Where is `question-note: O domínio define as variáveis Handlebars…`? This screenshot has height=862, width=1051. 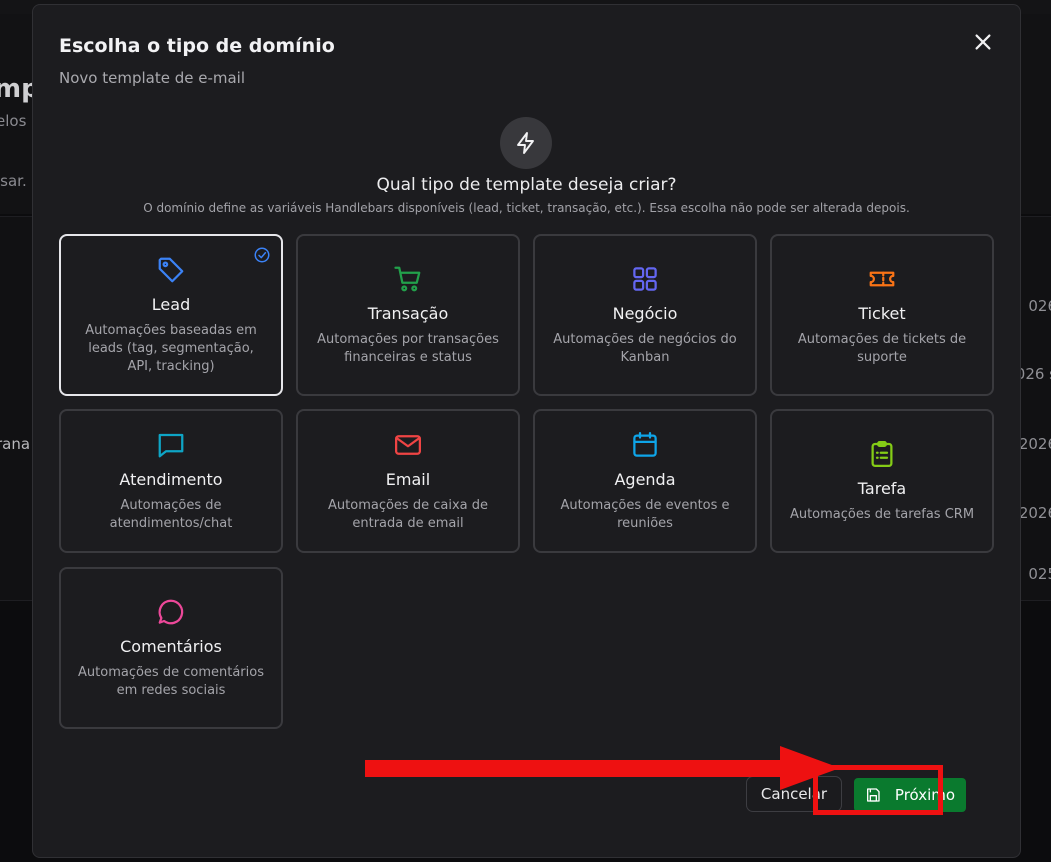 question-note: O domínio define as variáveis Handlebars… is located at coordinates (526, 208).